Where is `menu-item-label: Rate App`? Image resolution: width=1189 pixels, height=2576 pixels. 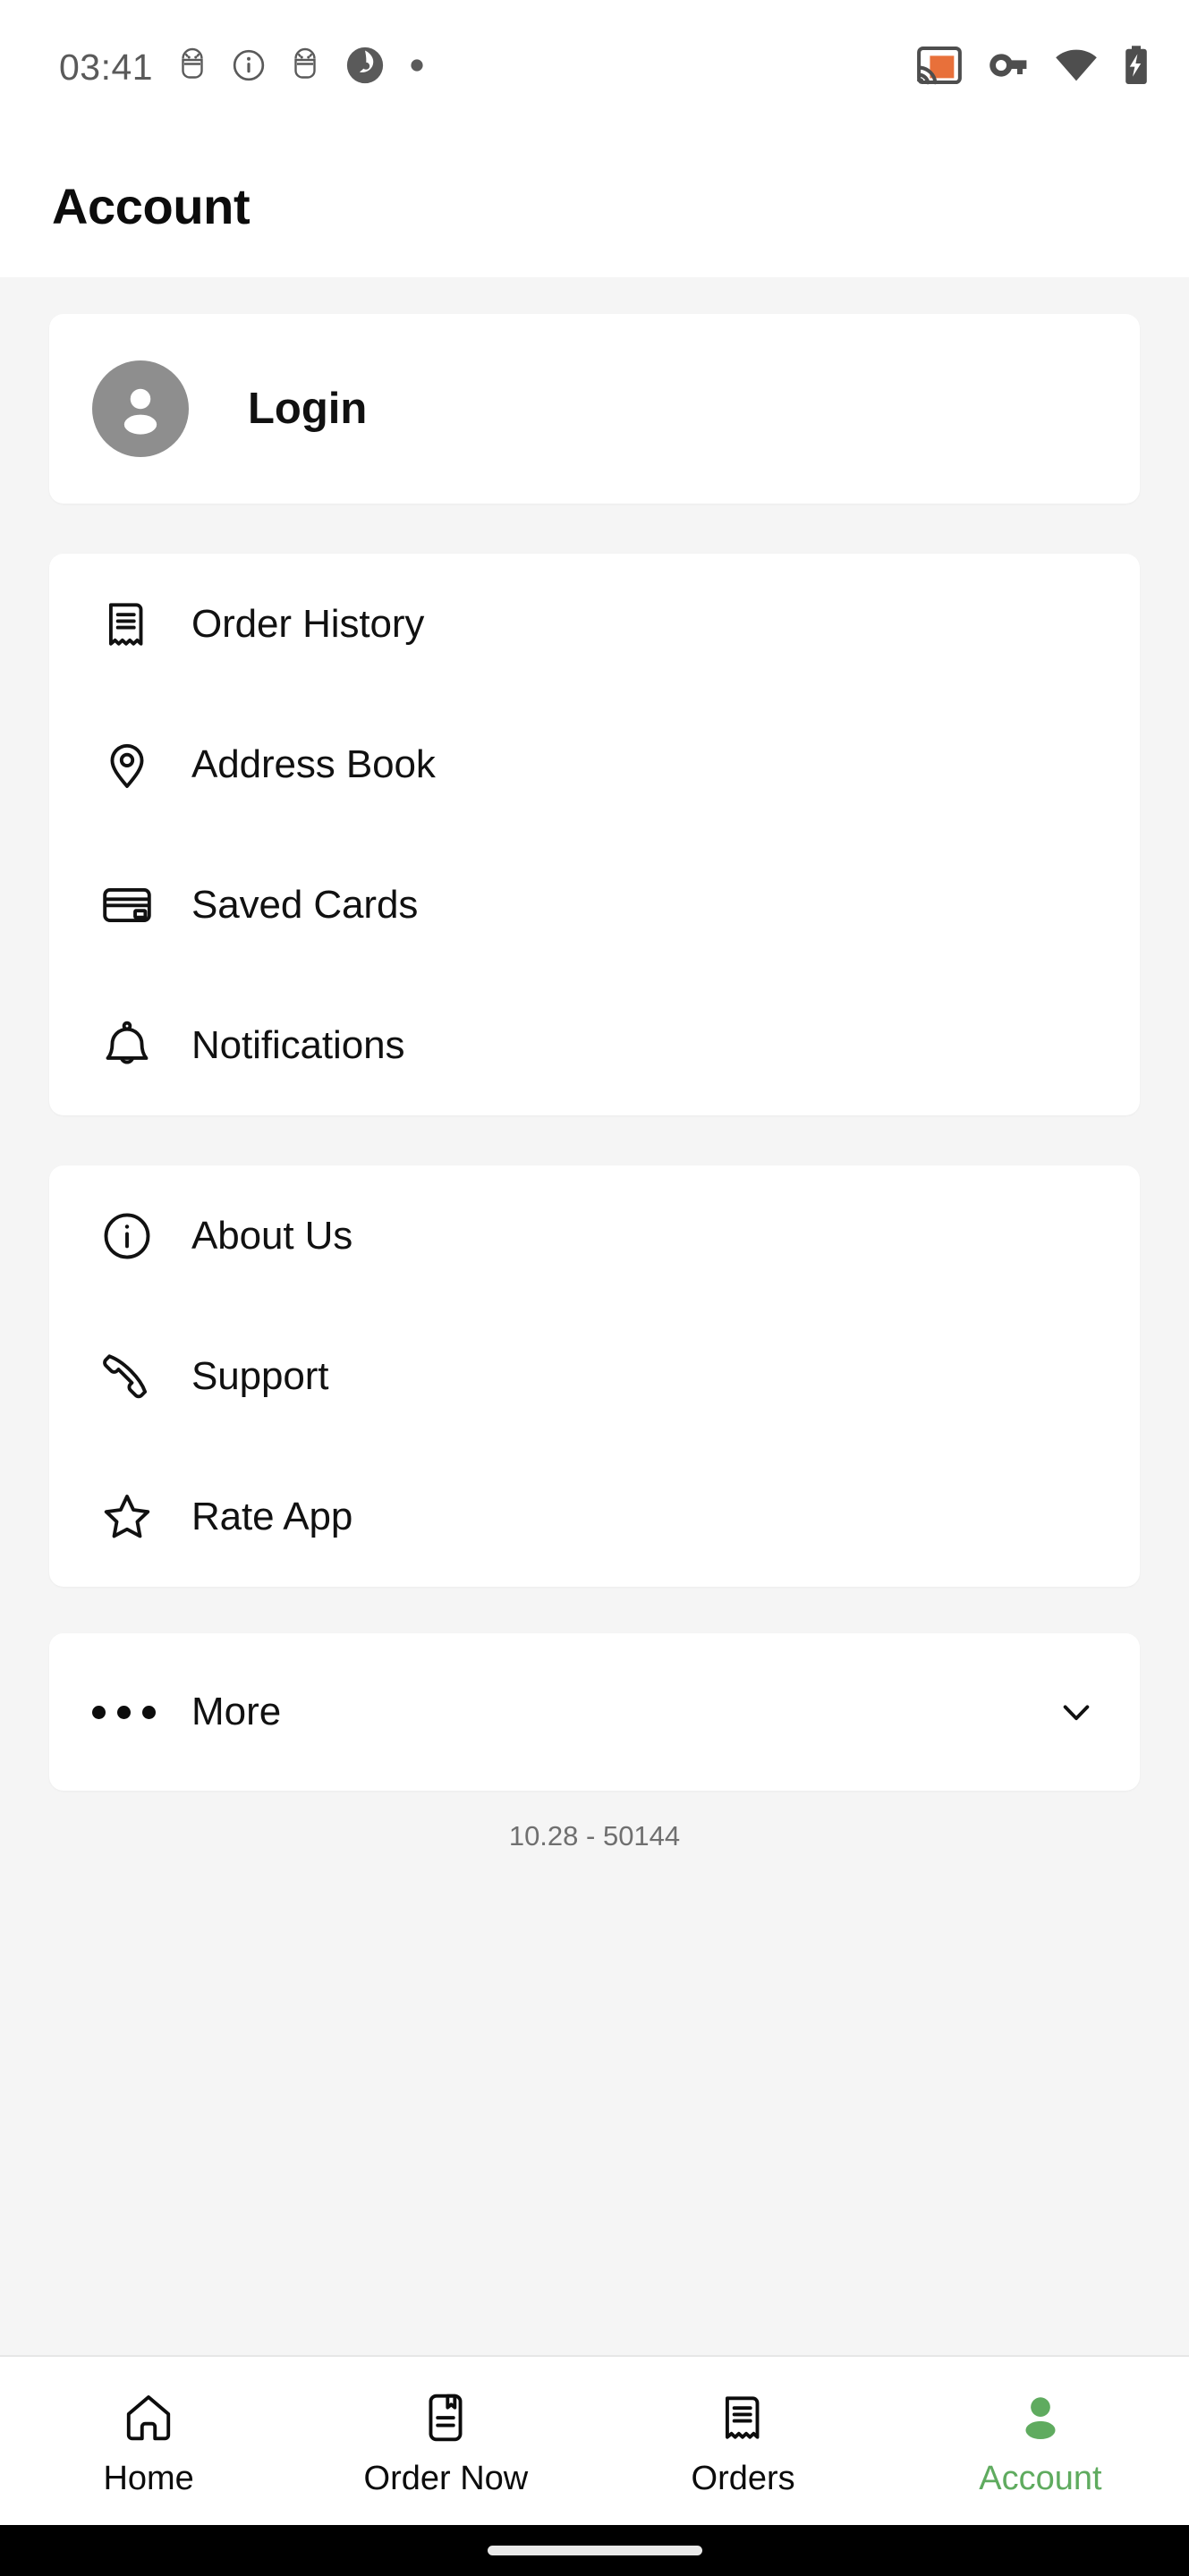
menu-item-label: Rate App is located at coordinates (272, 1516).